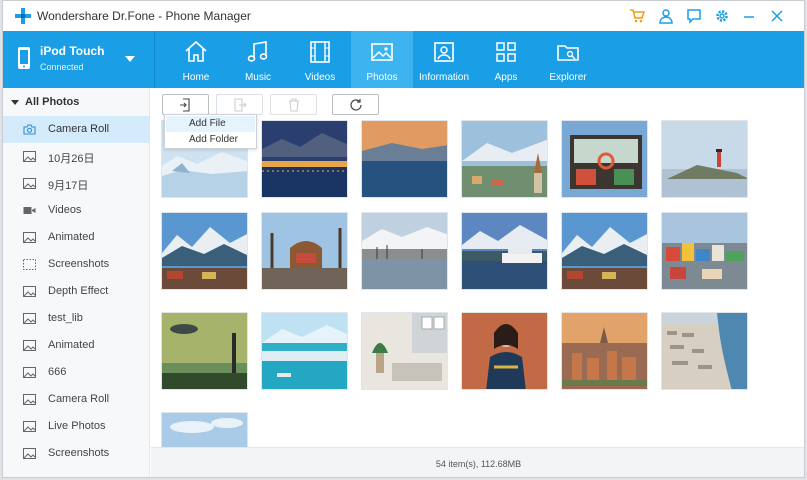 This screenshot has height=480, width=807. Describe the element at coordinates (154, 59) in the screenshot. I see `divider` at that location.